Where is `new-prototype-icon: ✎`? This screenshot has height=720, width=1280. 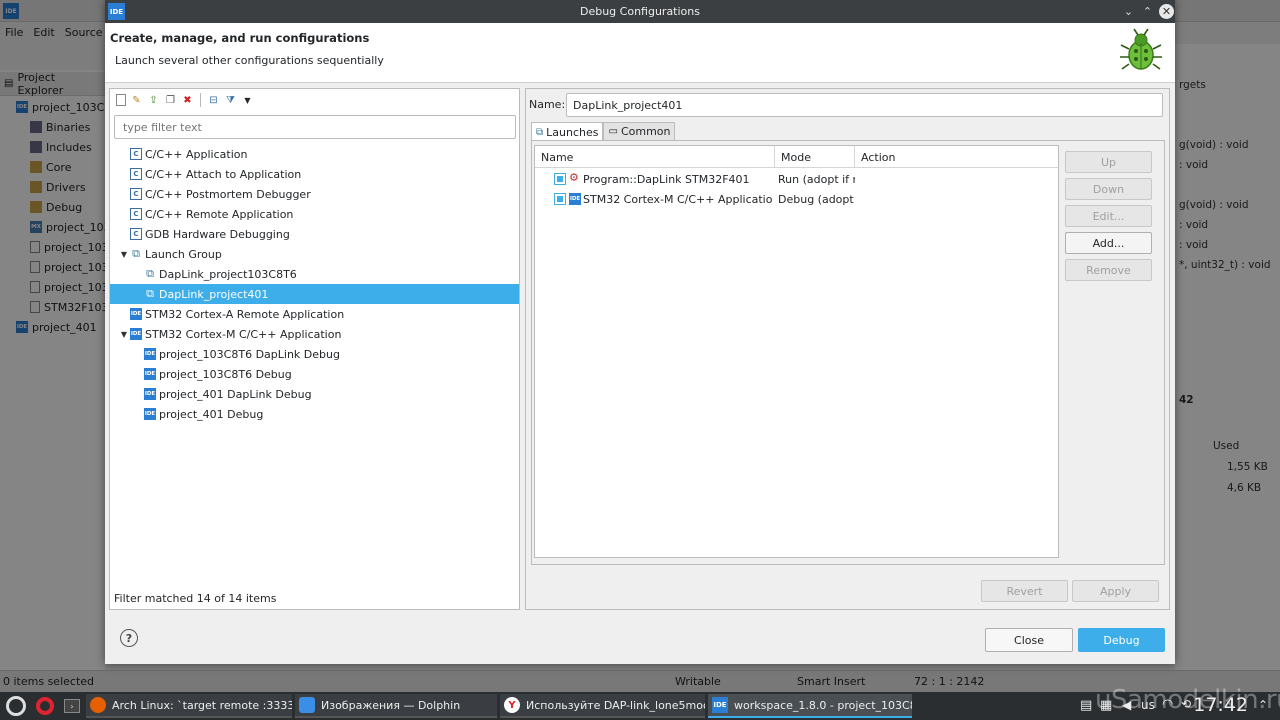 new-prototype-icon: ✎ is located at coordinates (136, 100).